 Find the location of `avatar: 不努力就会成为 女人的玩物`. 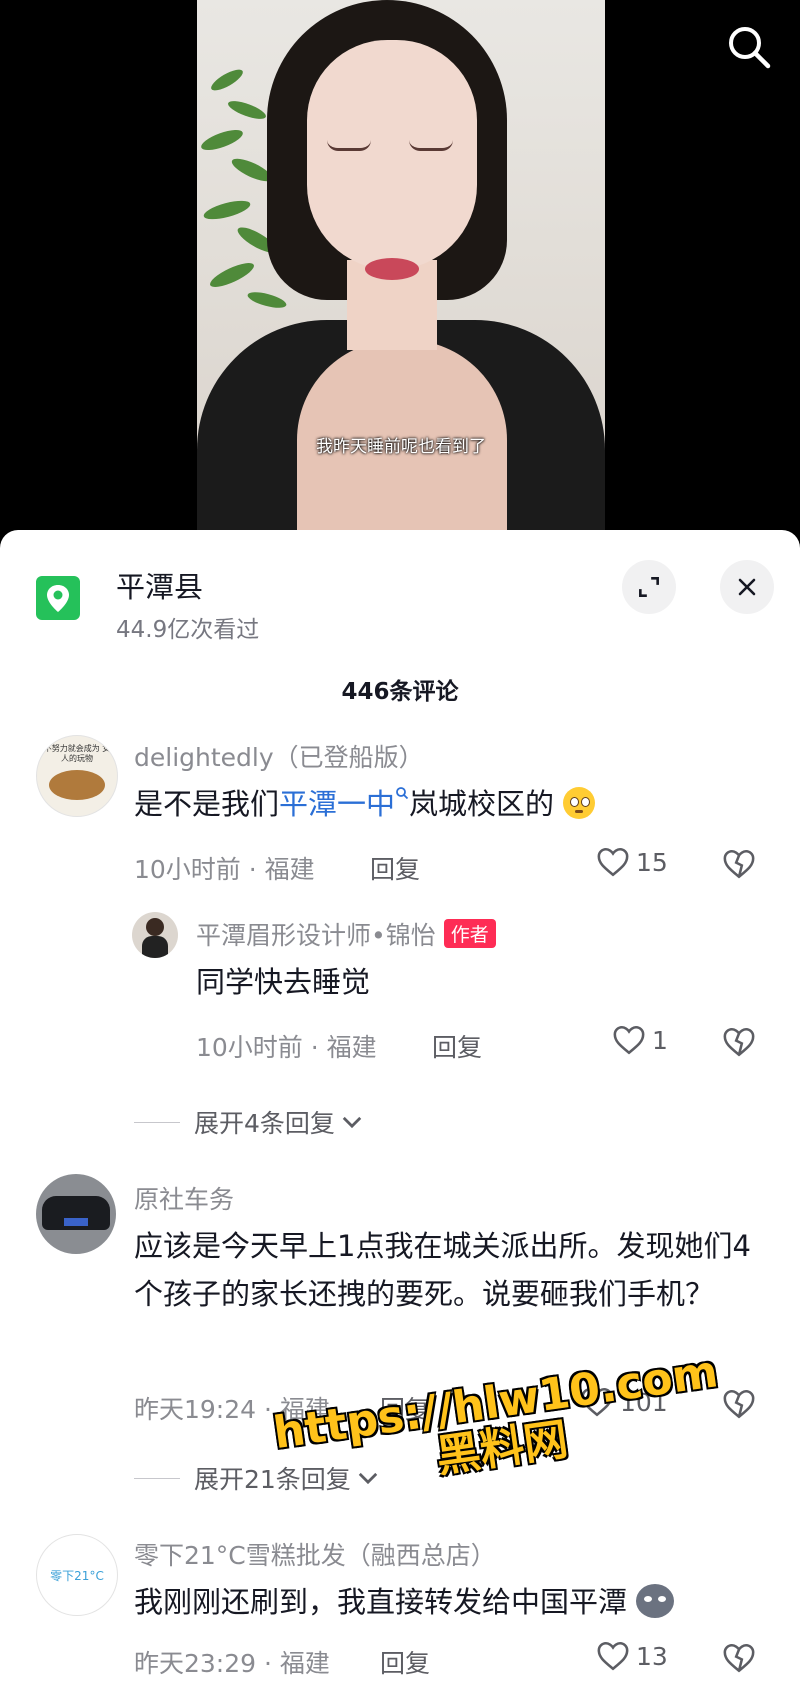

avatar: 不努力就会成为 女人的玩物 is located at coordinates (77, 776).